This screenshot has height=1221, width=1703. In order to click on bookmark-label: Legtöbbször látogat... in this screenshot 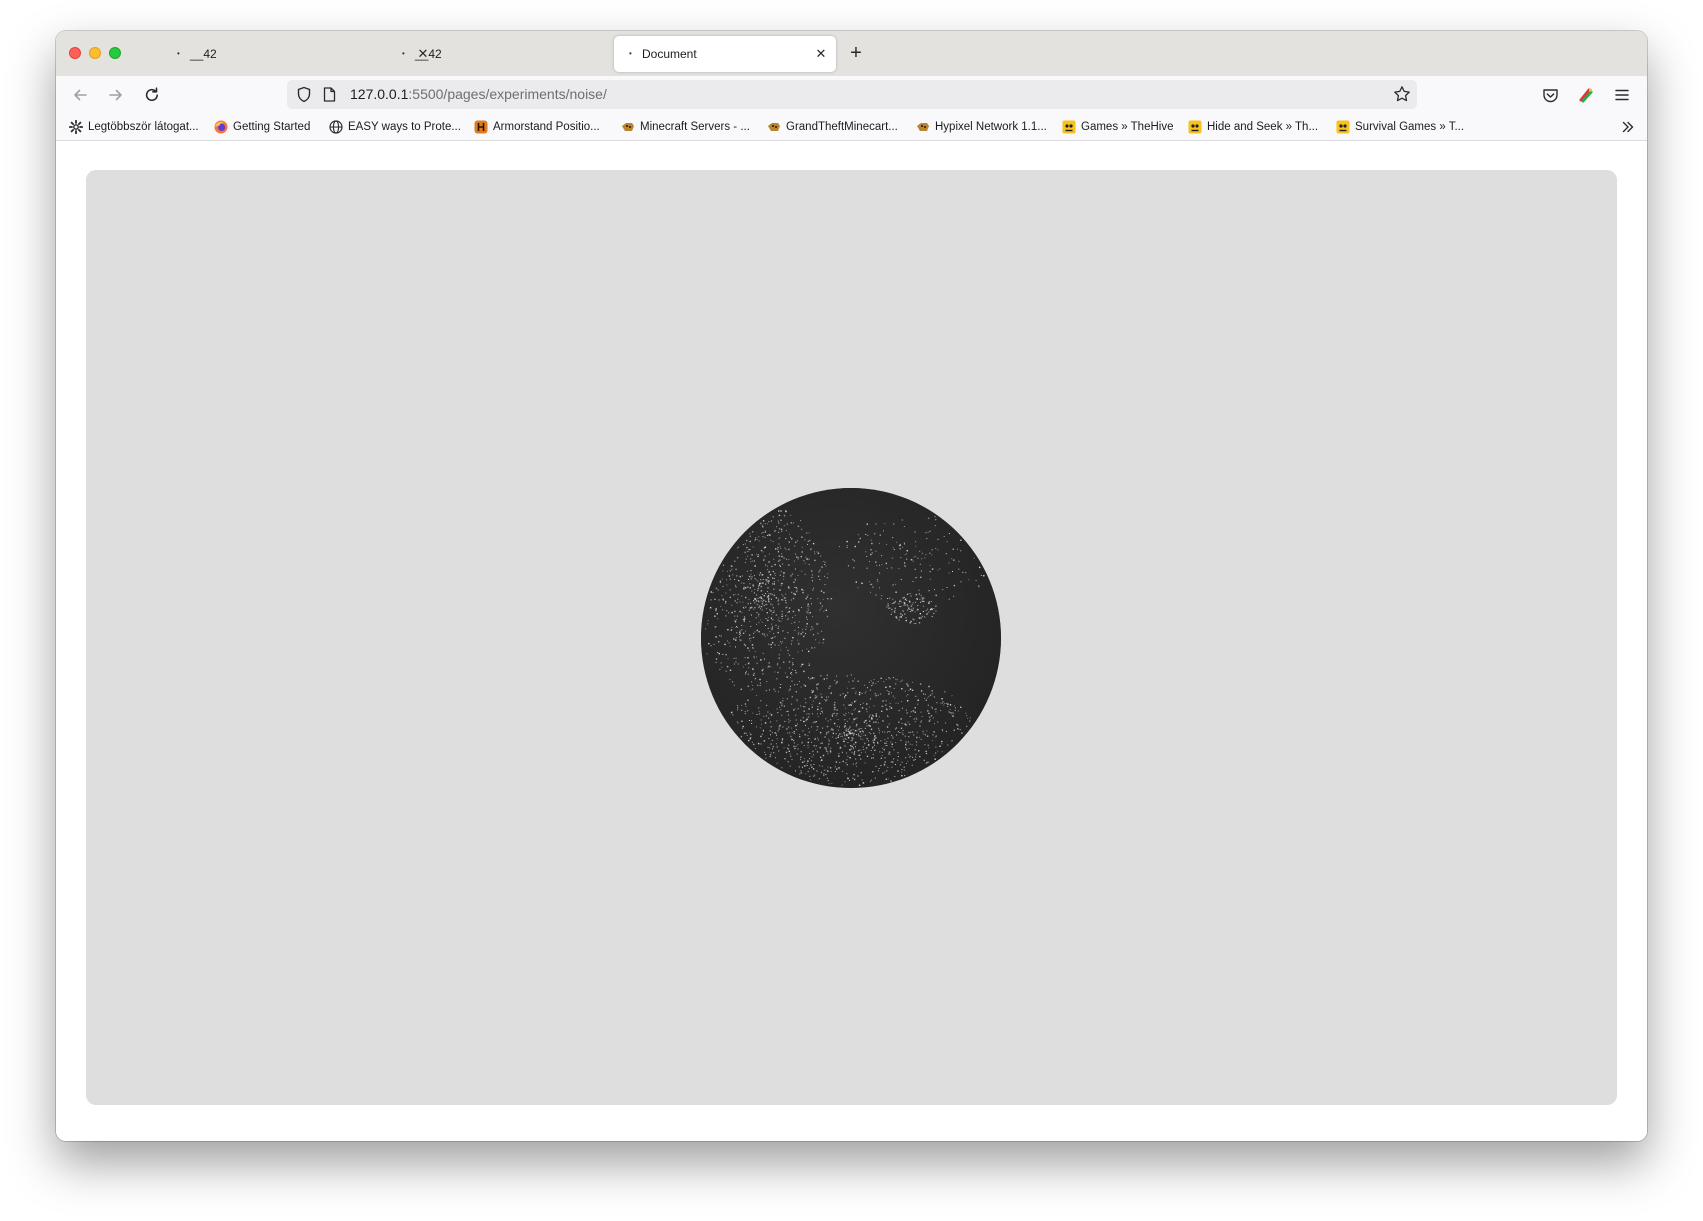, I will do `click(143, 127)`.